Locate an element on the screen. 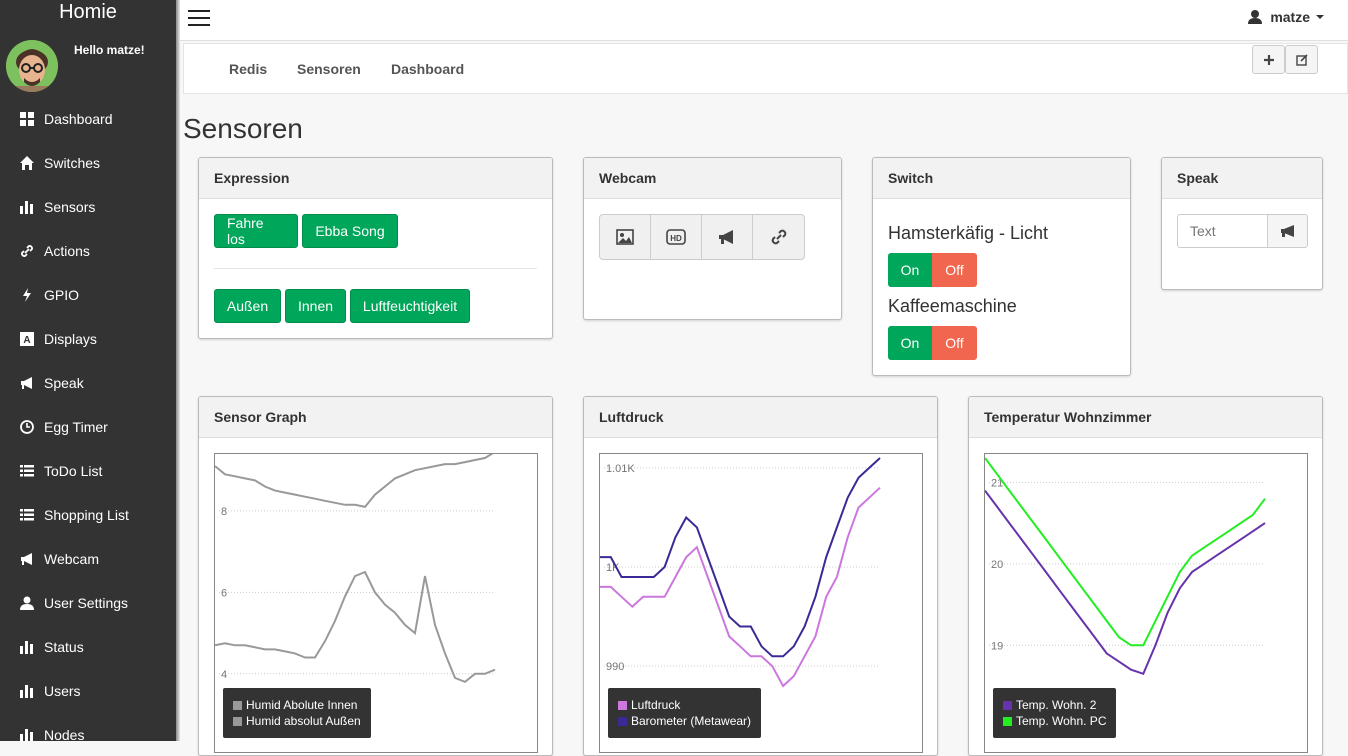 The width and height of the screenshot is (1348, 756). dashboard-icon is located at coordinates (27, 119).